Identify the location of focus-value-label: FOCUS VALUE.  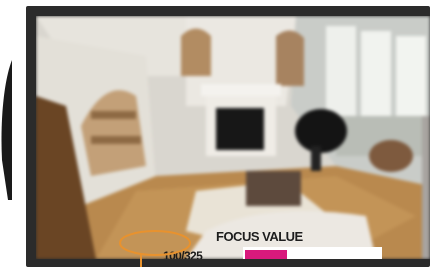
(259, 236).